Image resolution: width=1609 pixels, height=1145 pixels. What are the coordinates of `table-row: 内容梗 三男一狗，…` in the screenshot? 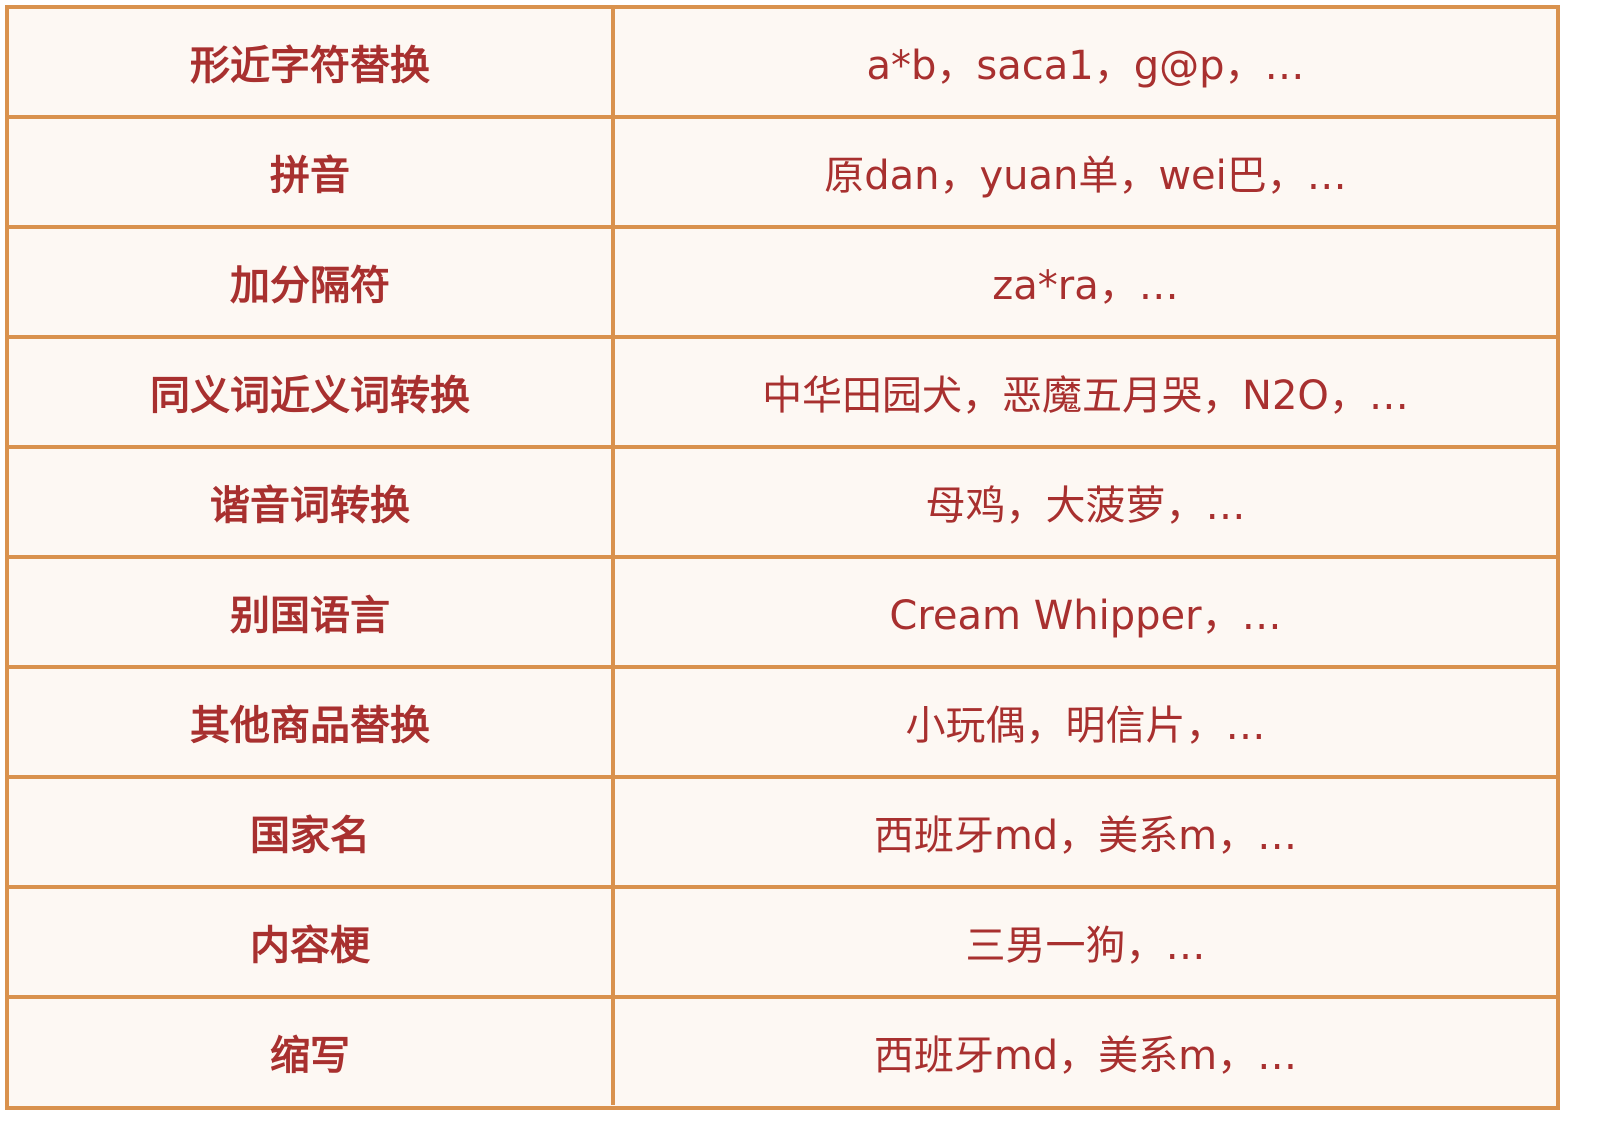 It's located at (782, 944).